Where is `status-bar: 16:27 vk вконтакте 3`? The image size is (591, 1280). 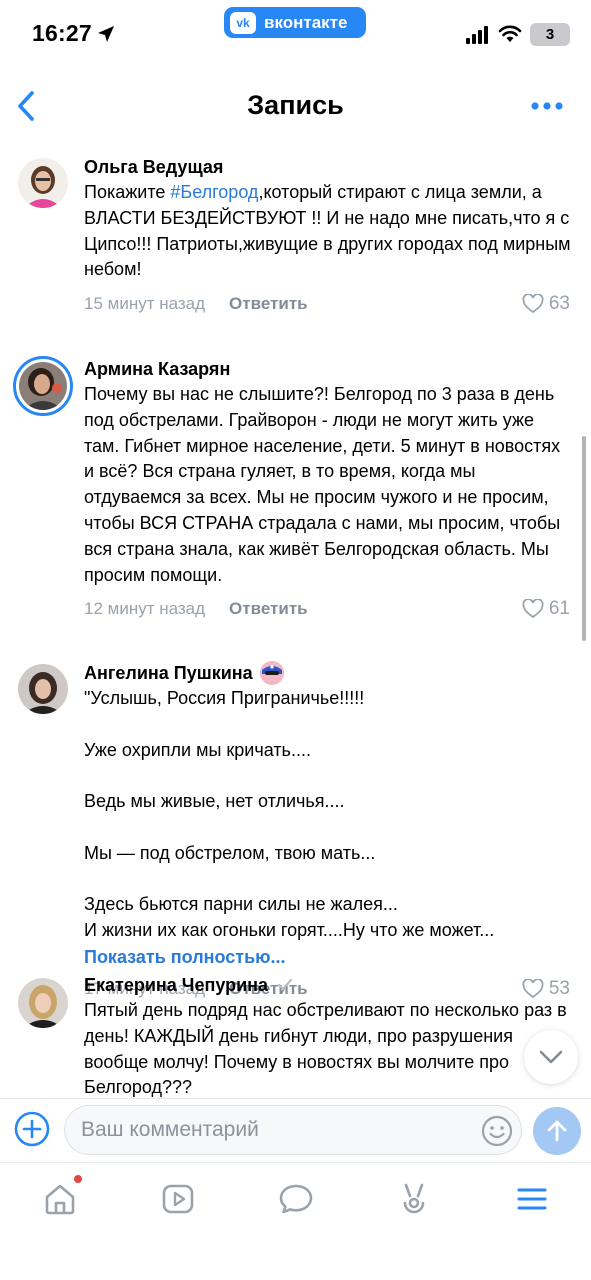
status-bar: 16:27 vk вконтакте 3 is located at coordinates (295, 35).